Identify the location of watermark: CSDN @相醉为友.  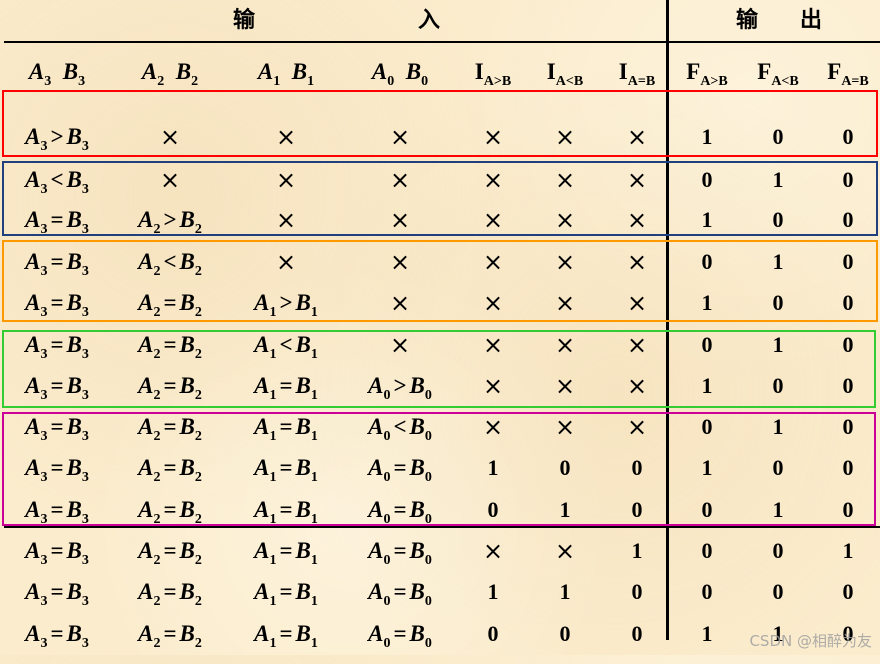
(810, 641).